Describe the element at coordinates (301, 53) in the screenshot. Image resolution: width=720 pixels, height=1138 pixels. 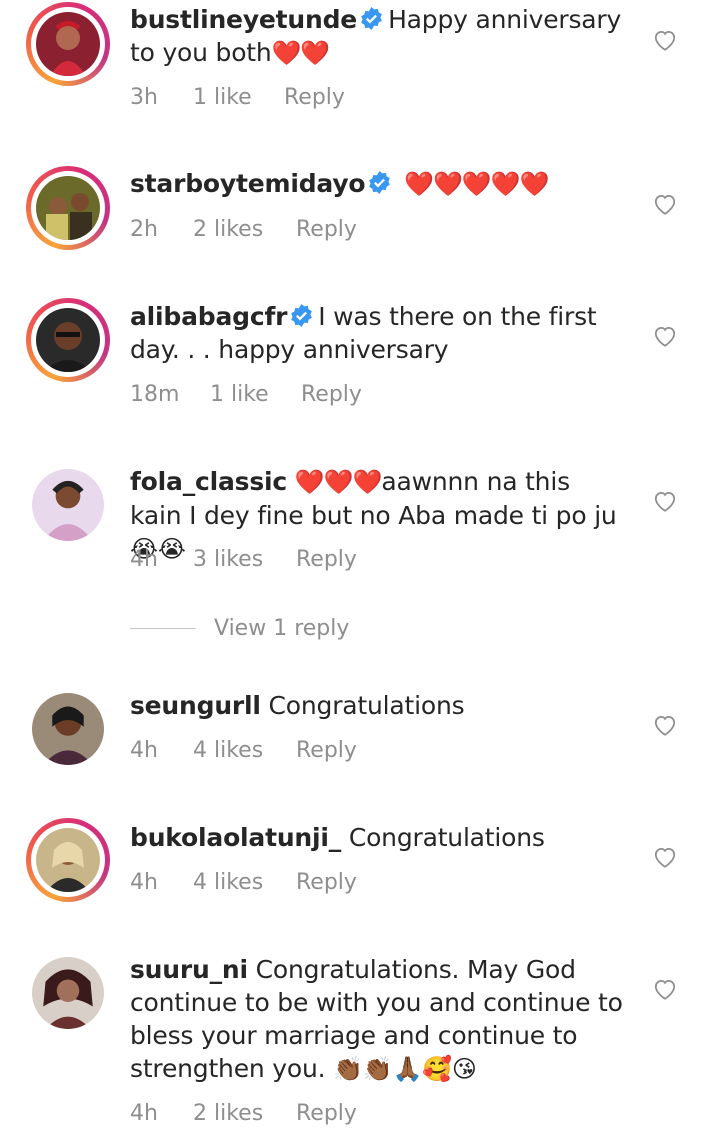
I see `comment-emoji: ❤️❤️` at that location.